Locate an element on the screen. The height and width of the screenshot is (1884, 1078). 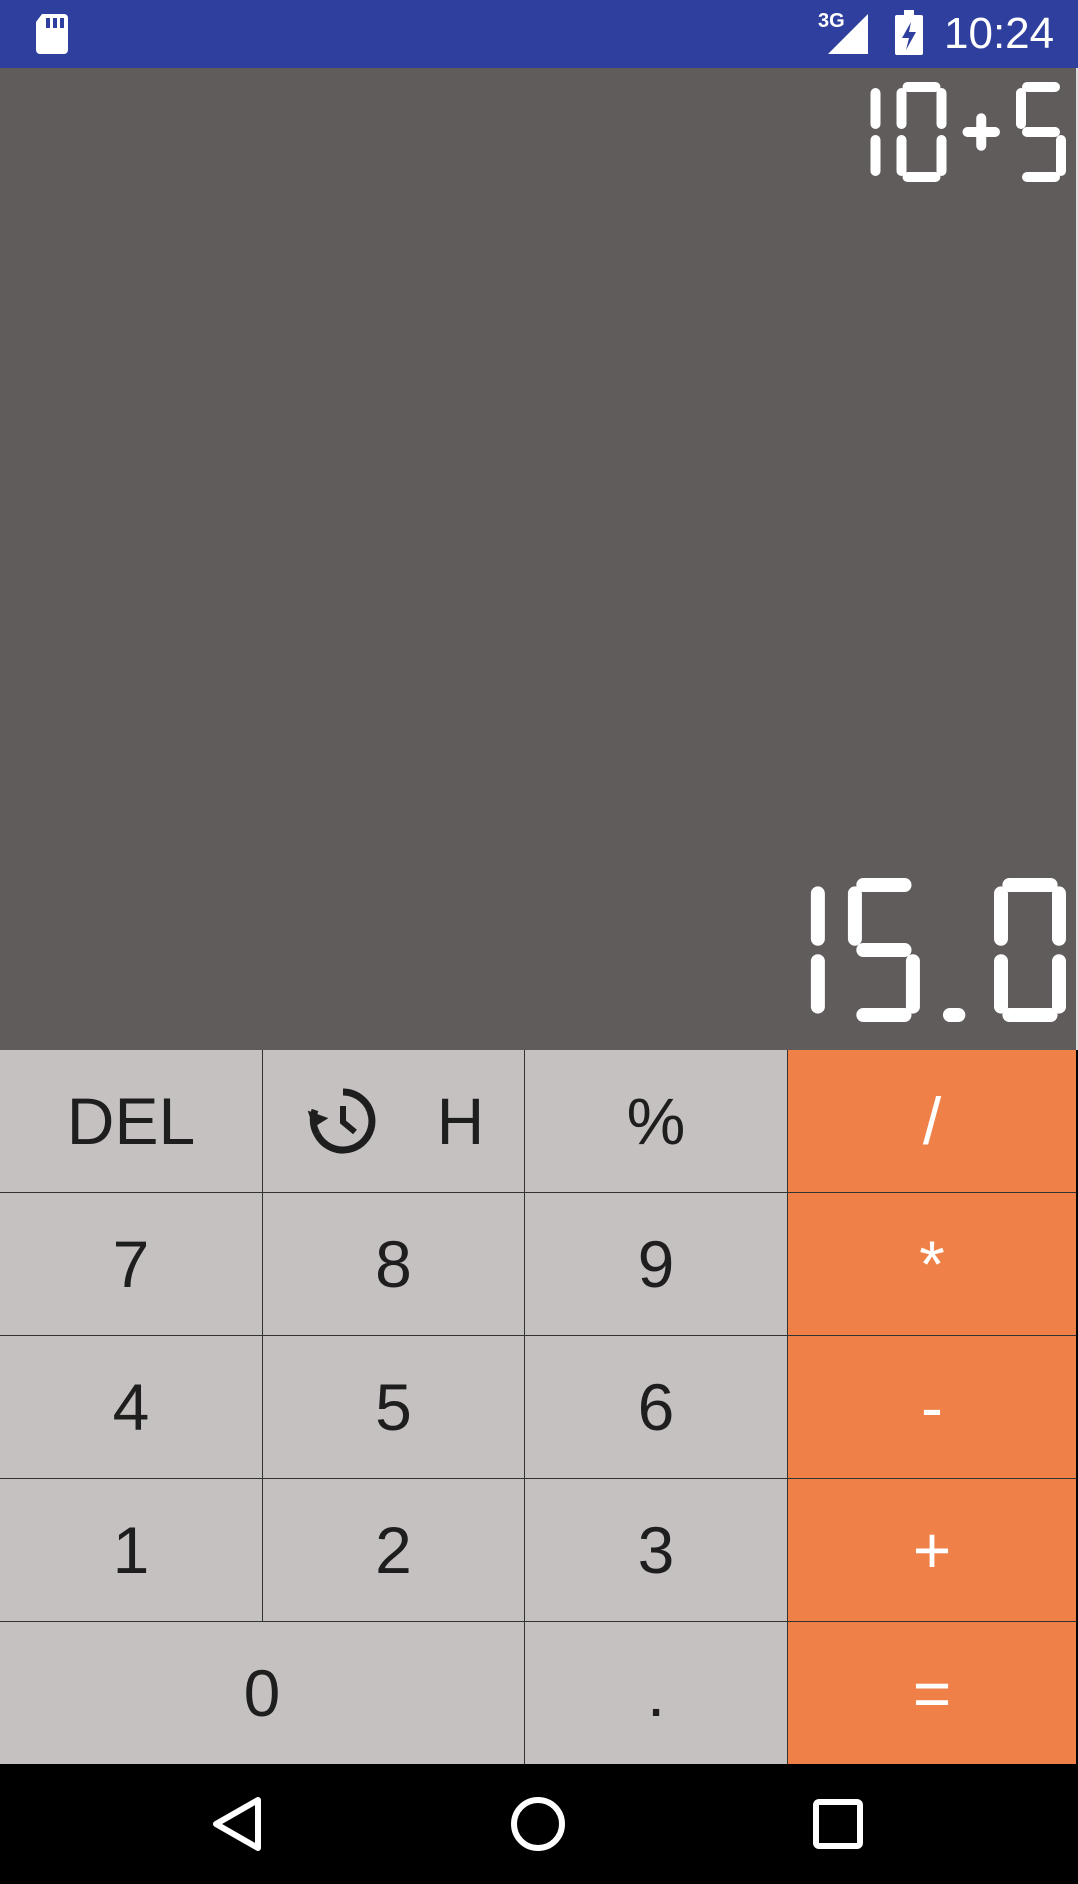
equals-button-label: = is located at coordinates (932, 1693).